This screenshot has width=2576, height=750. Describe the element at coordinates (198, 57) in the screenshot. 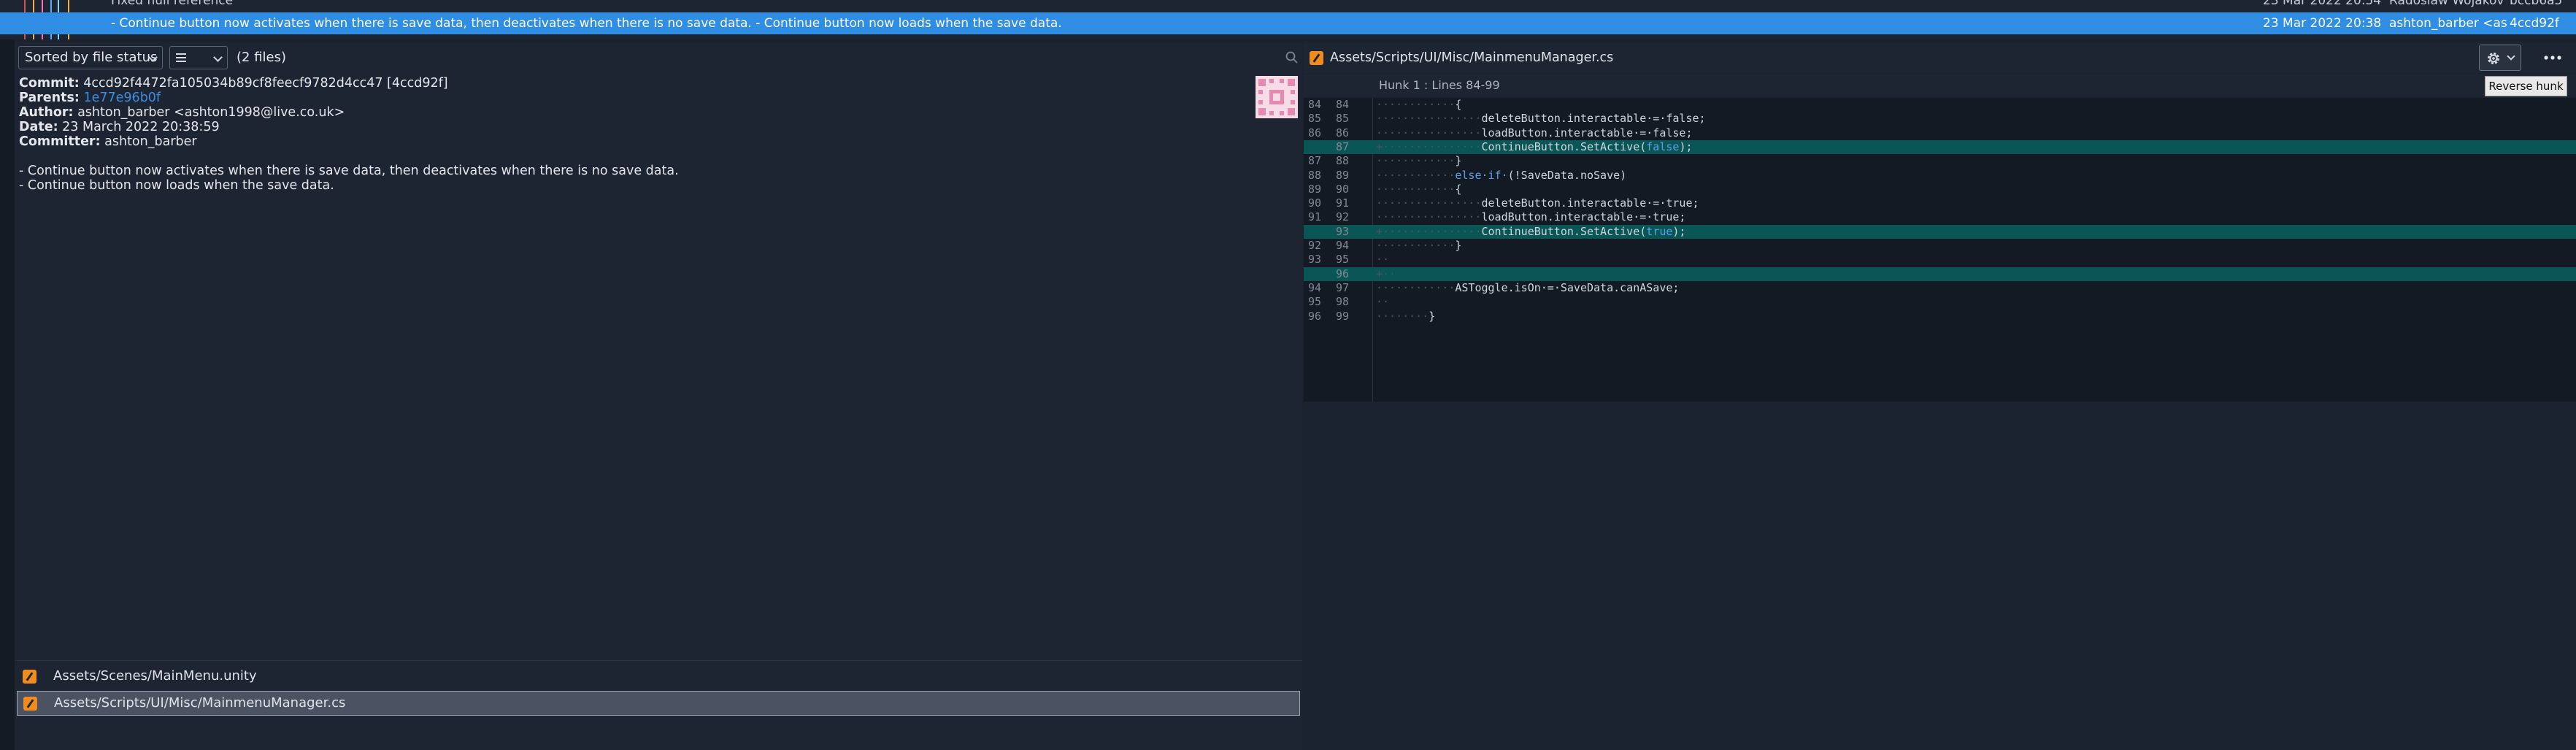

I see `view-mode-select` at that location.